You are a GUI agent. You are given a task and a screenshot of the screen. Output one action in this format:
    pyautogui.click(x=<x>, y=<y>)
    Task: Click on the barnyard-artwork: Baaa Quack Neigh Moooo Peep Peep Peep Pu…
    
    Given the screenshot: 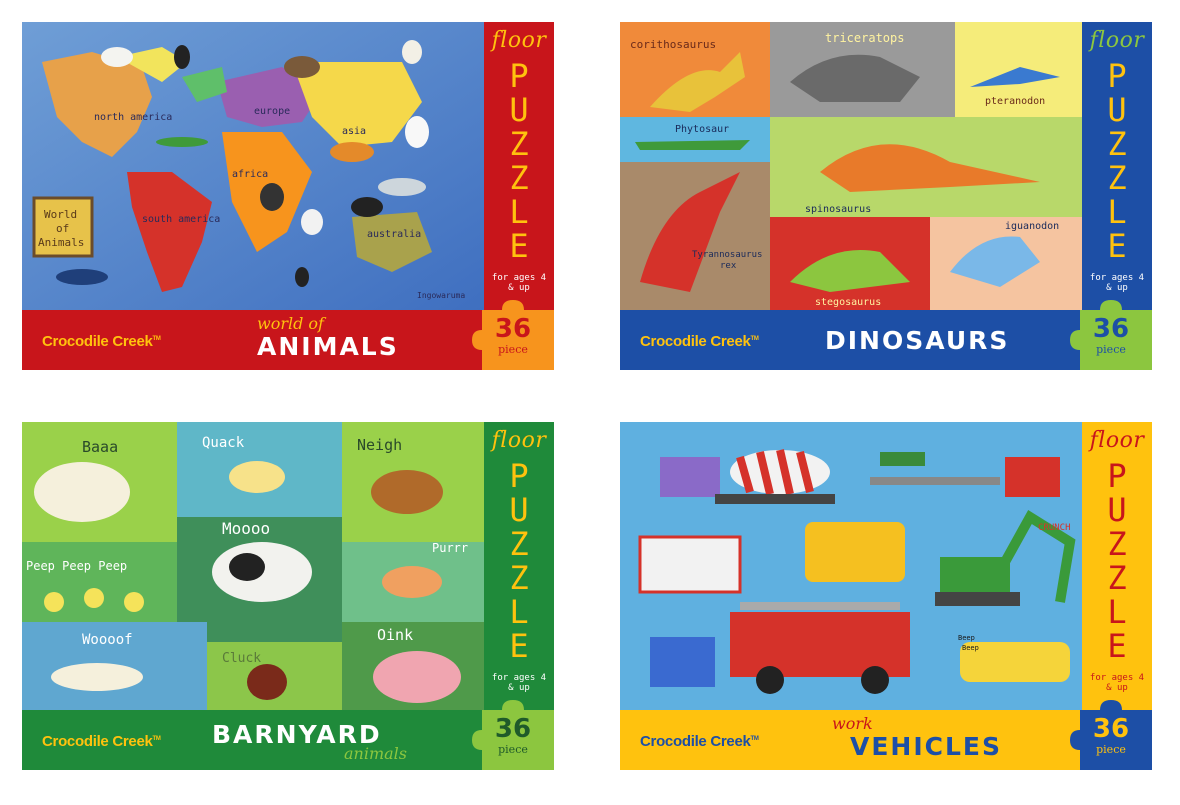 What is the action you would take?
    pyautogui.click(x=253, y=566)
    